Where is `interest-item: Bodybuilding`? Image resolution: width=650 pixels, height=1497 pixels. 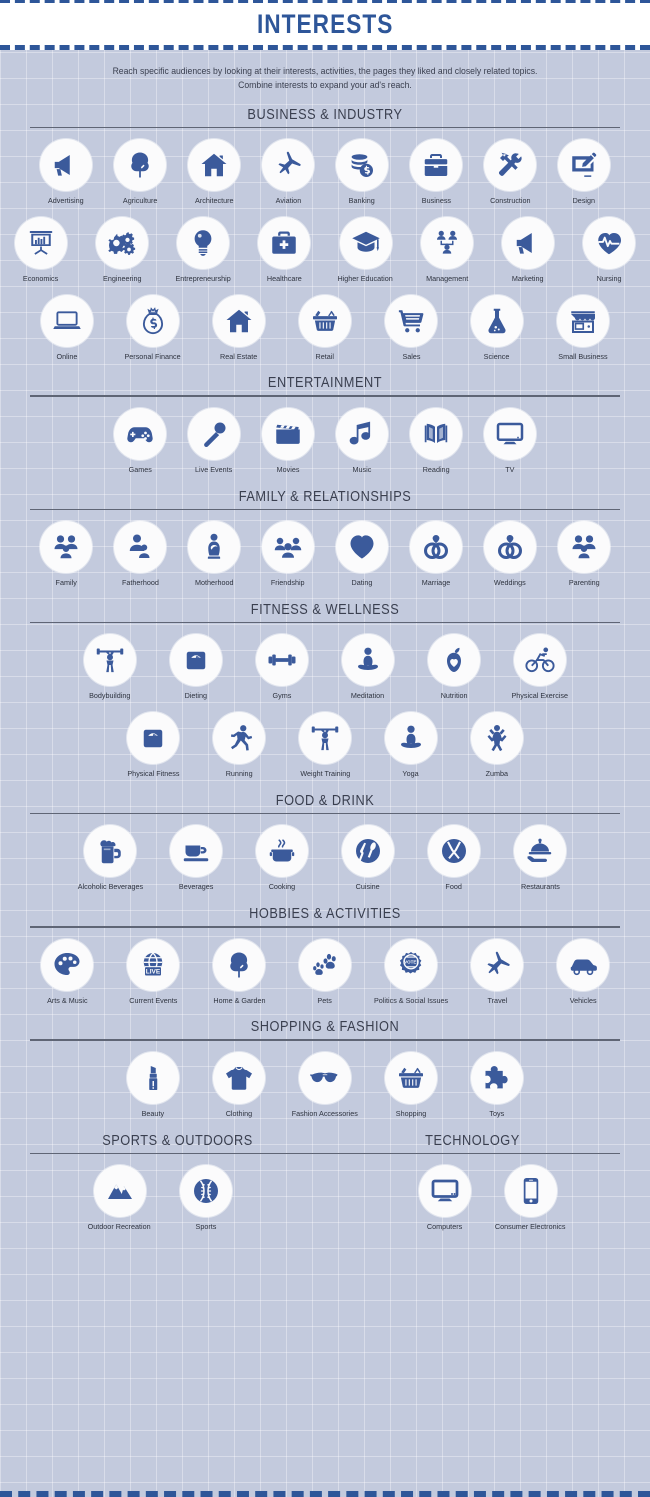 interest-item: Bodybuilding is located at coordinates (110, 667).